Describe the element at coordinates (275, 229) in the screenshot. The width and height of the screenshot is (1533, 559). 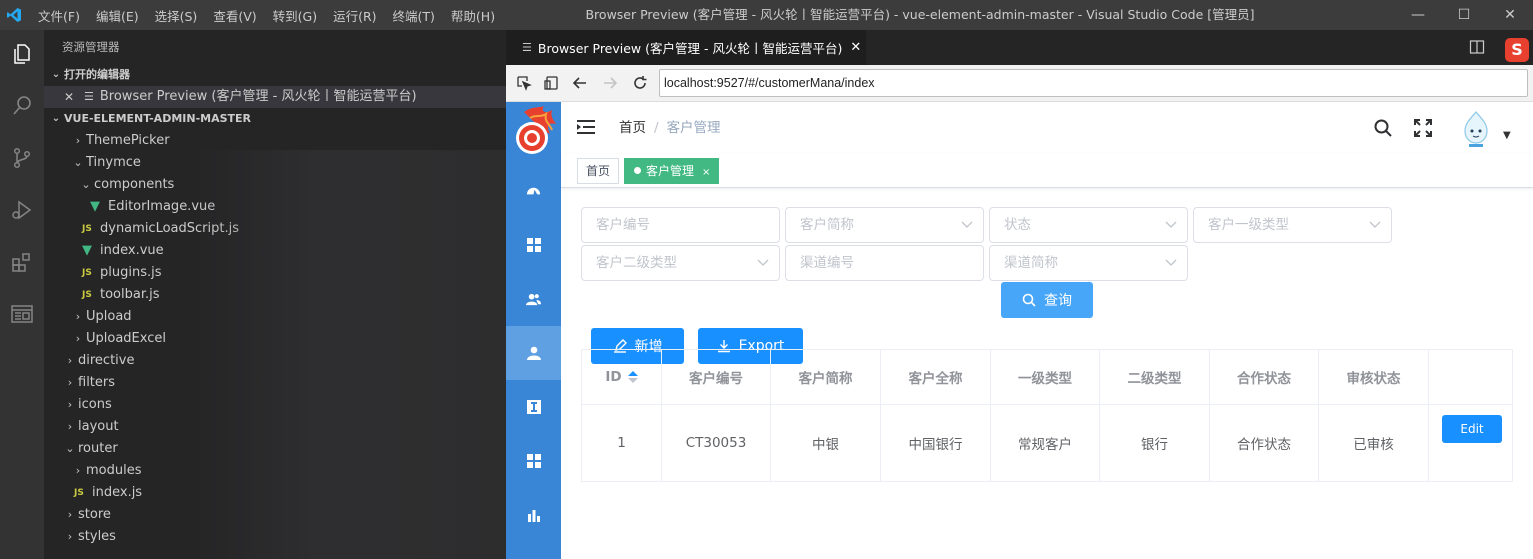
I see `tree-item: JS dynamicLoadScript.js` at that location.